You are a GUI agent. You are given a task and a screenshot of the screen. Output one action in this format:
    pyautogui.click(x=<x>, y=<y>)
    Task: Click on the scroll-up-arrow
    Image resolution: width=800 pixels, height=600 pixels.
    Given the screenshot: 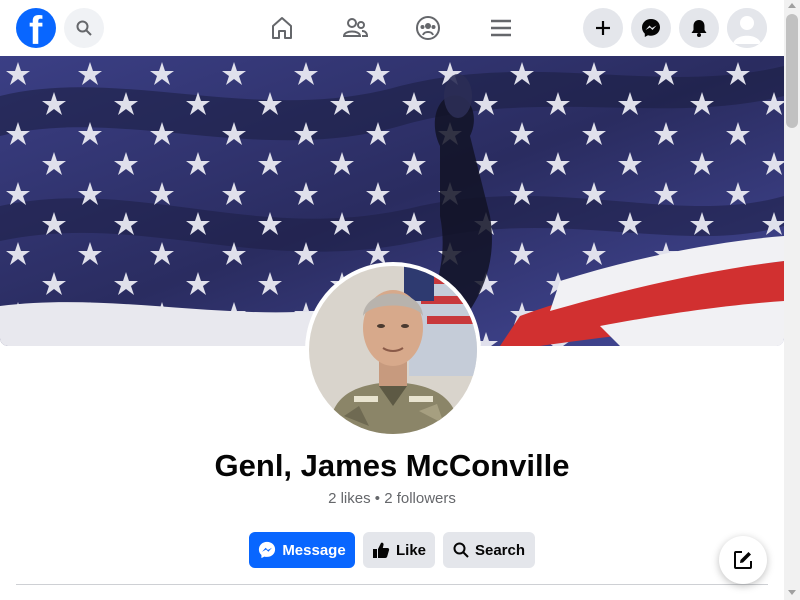 What is the action you would take?
    pyautogui.click(x=792, y=5)
    